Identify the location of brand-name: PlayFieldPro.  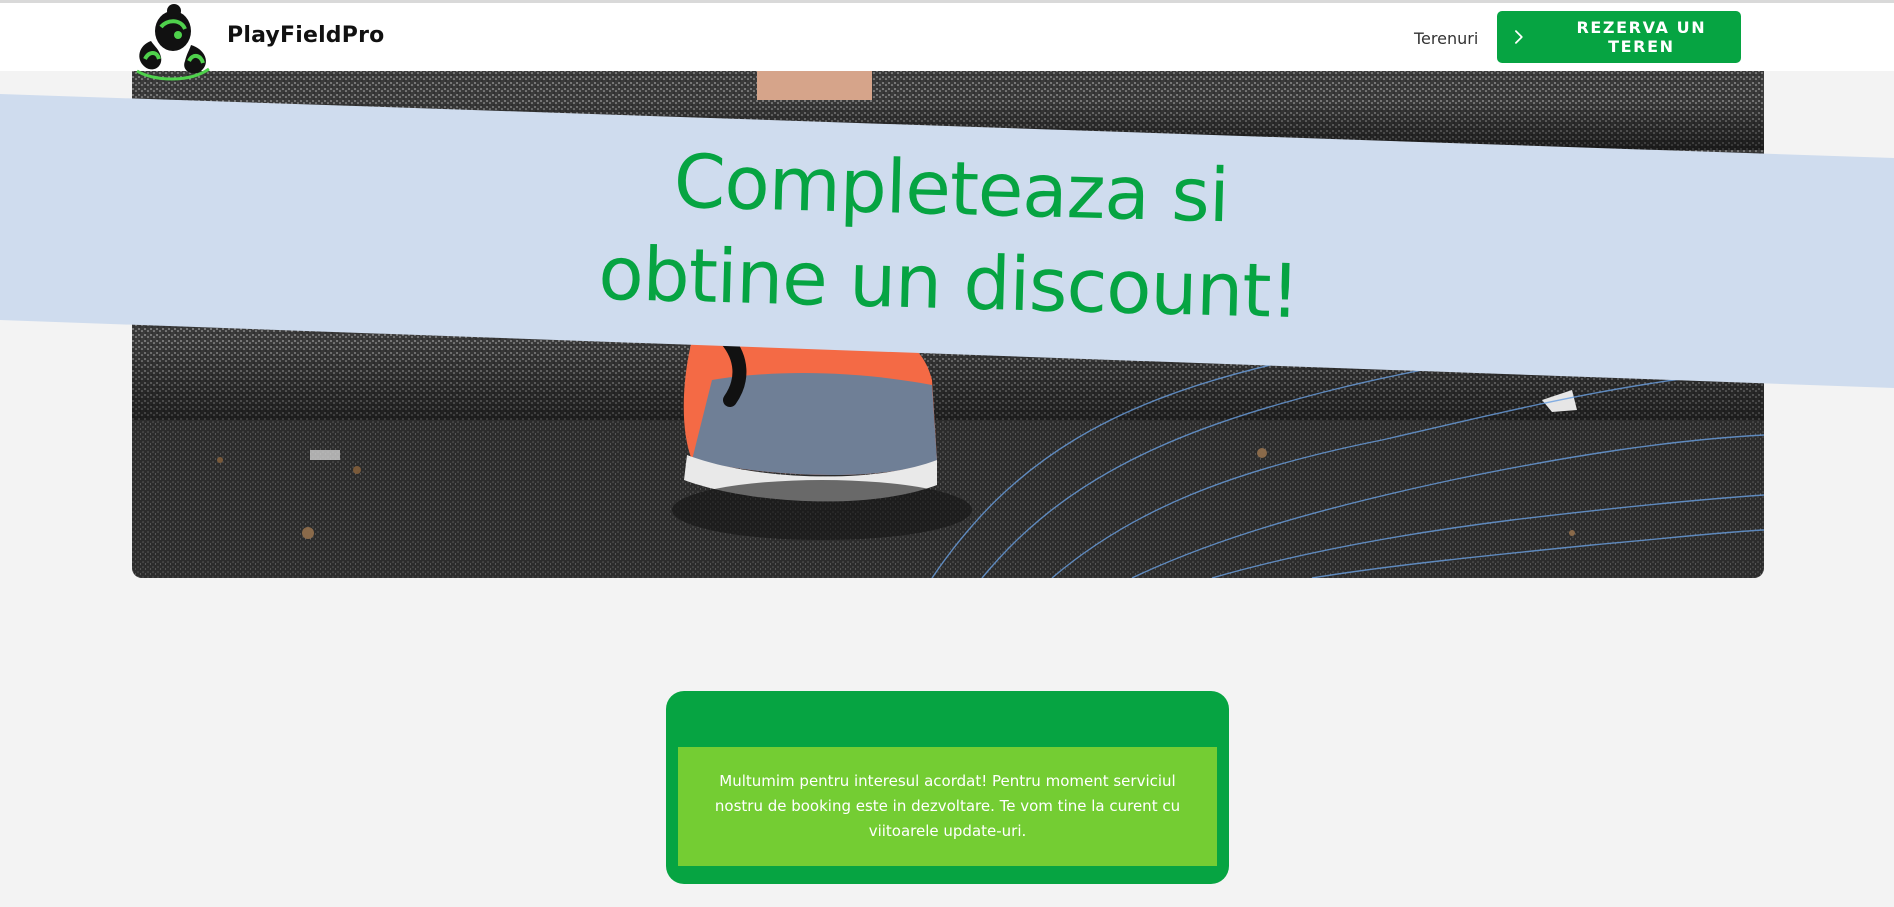
(306, 35).